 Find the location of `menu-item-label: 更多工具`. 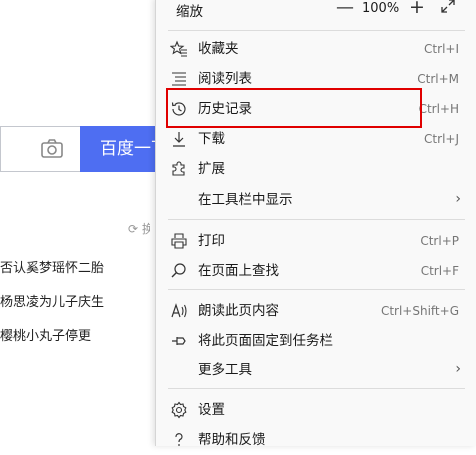

menu-item-label: 更多工具 is located at coordinates (225, 370).